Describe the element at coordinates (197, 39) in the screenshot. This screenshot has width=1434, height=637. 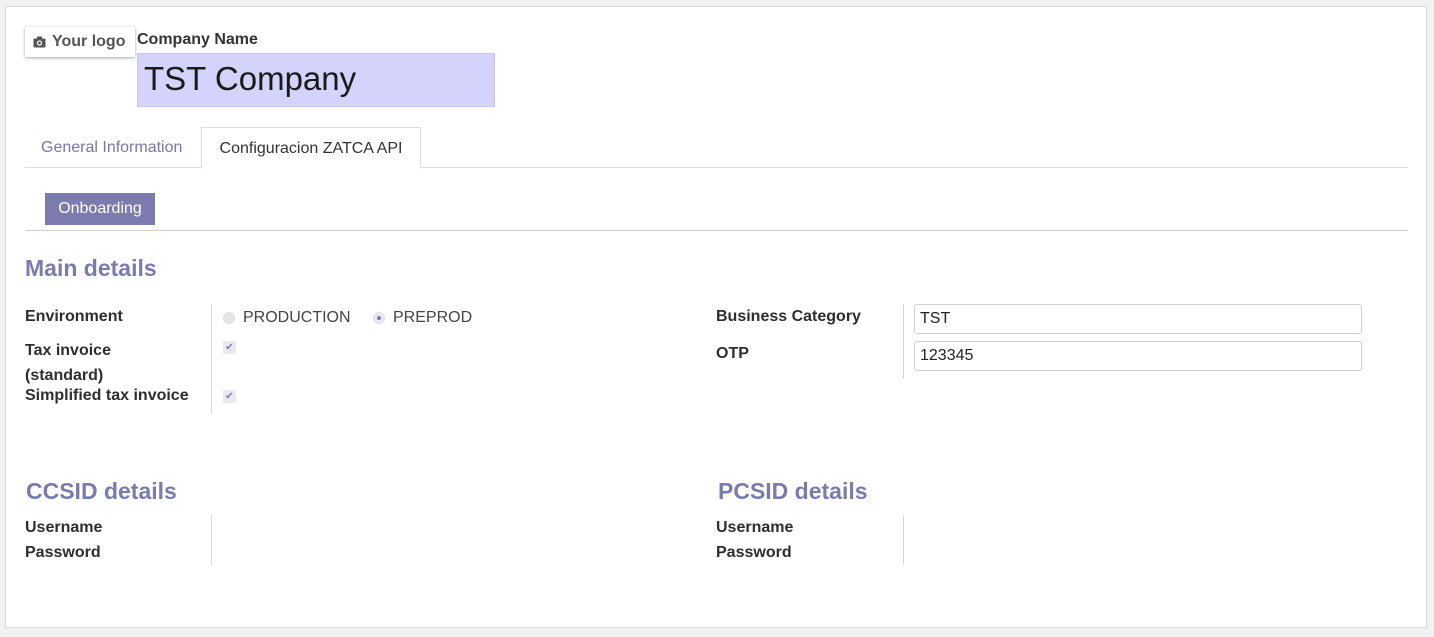
I see `company-name-label: Company Name` at that location.